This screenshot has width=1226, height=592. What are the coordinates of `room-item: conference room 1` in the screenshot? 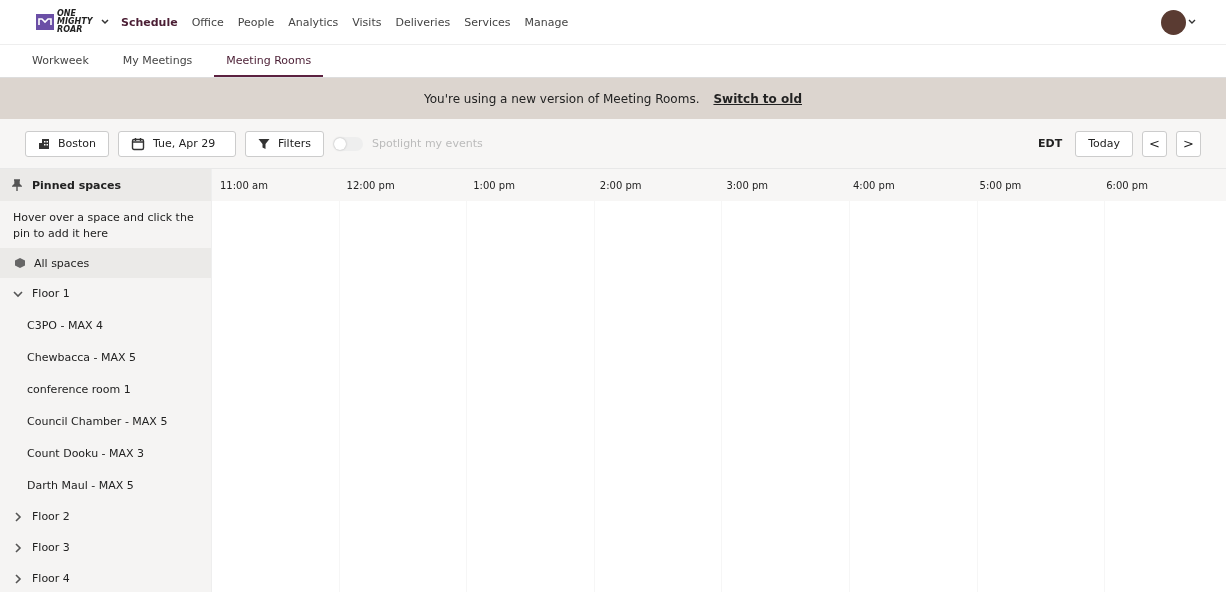 It's located at (105, 389).